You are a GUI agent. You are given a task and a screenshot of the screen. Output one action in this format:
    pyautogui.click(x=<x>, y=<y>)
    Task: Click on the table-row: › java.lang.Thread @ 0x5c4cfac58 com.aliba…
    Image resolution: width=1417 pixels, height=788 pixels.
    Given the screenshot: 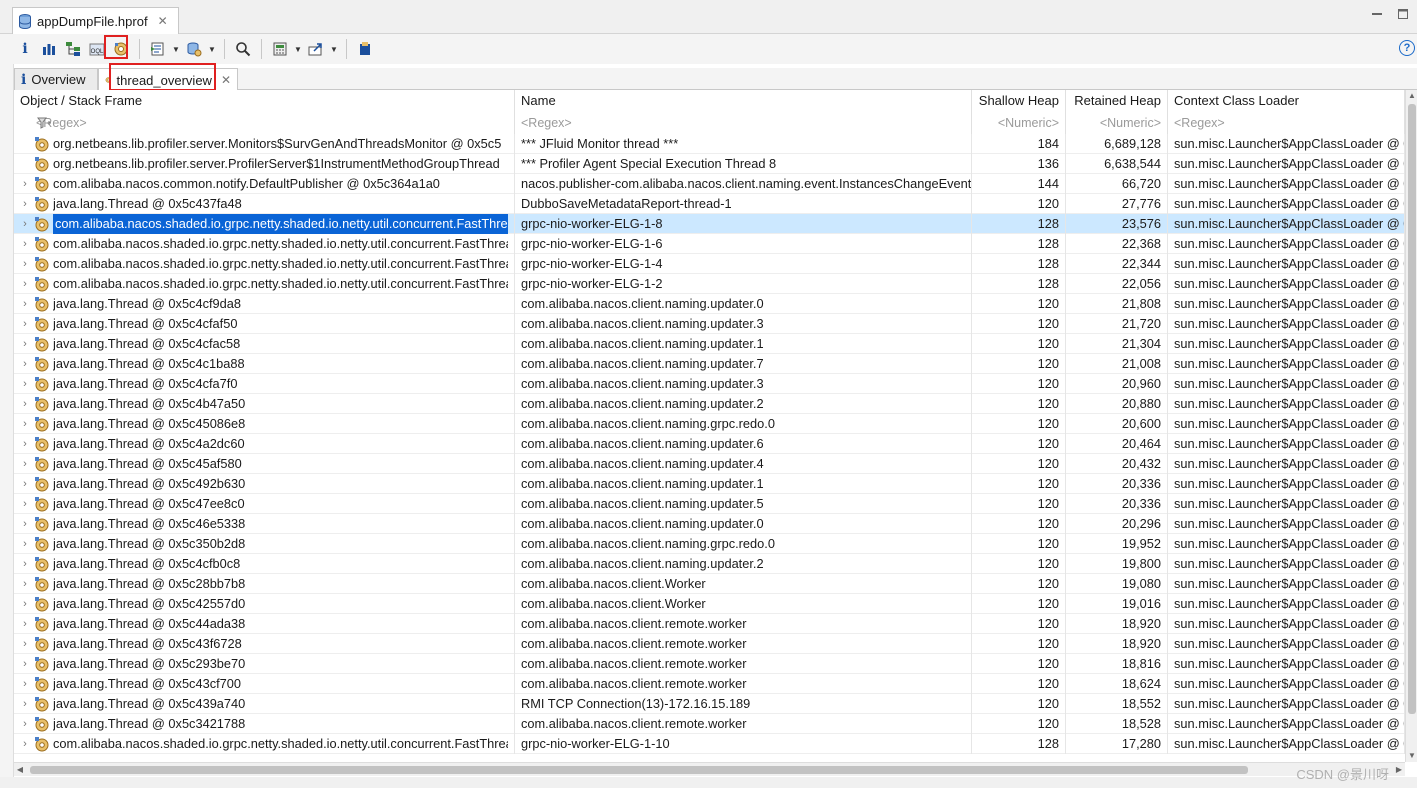 What is the action you would take?
    pyautogui.click(x=715, y=344)
    